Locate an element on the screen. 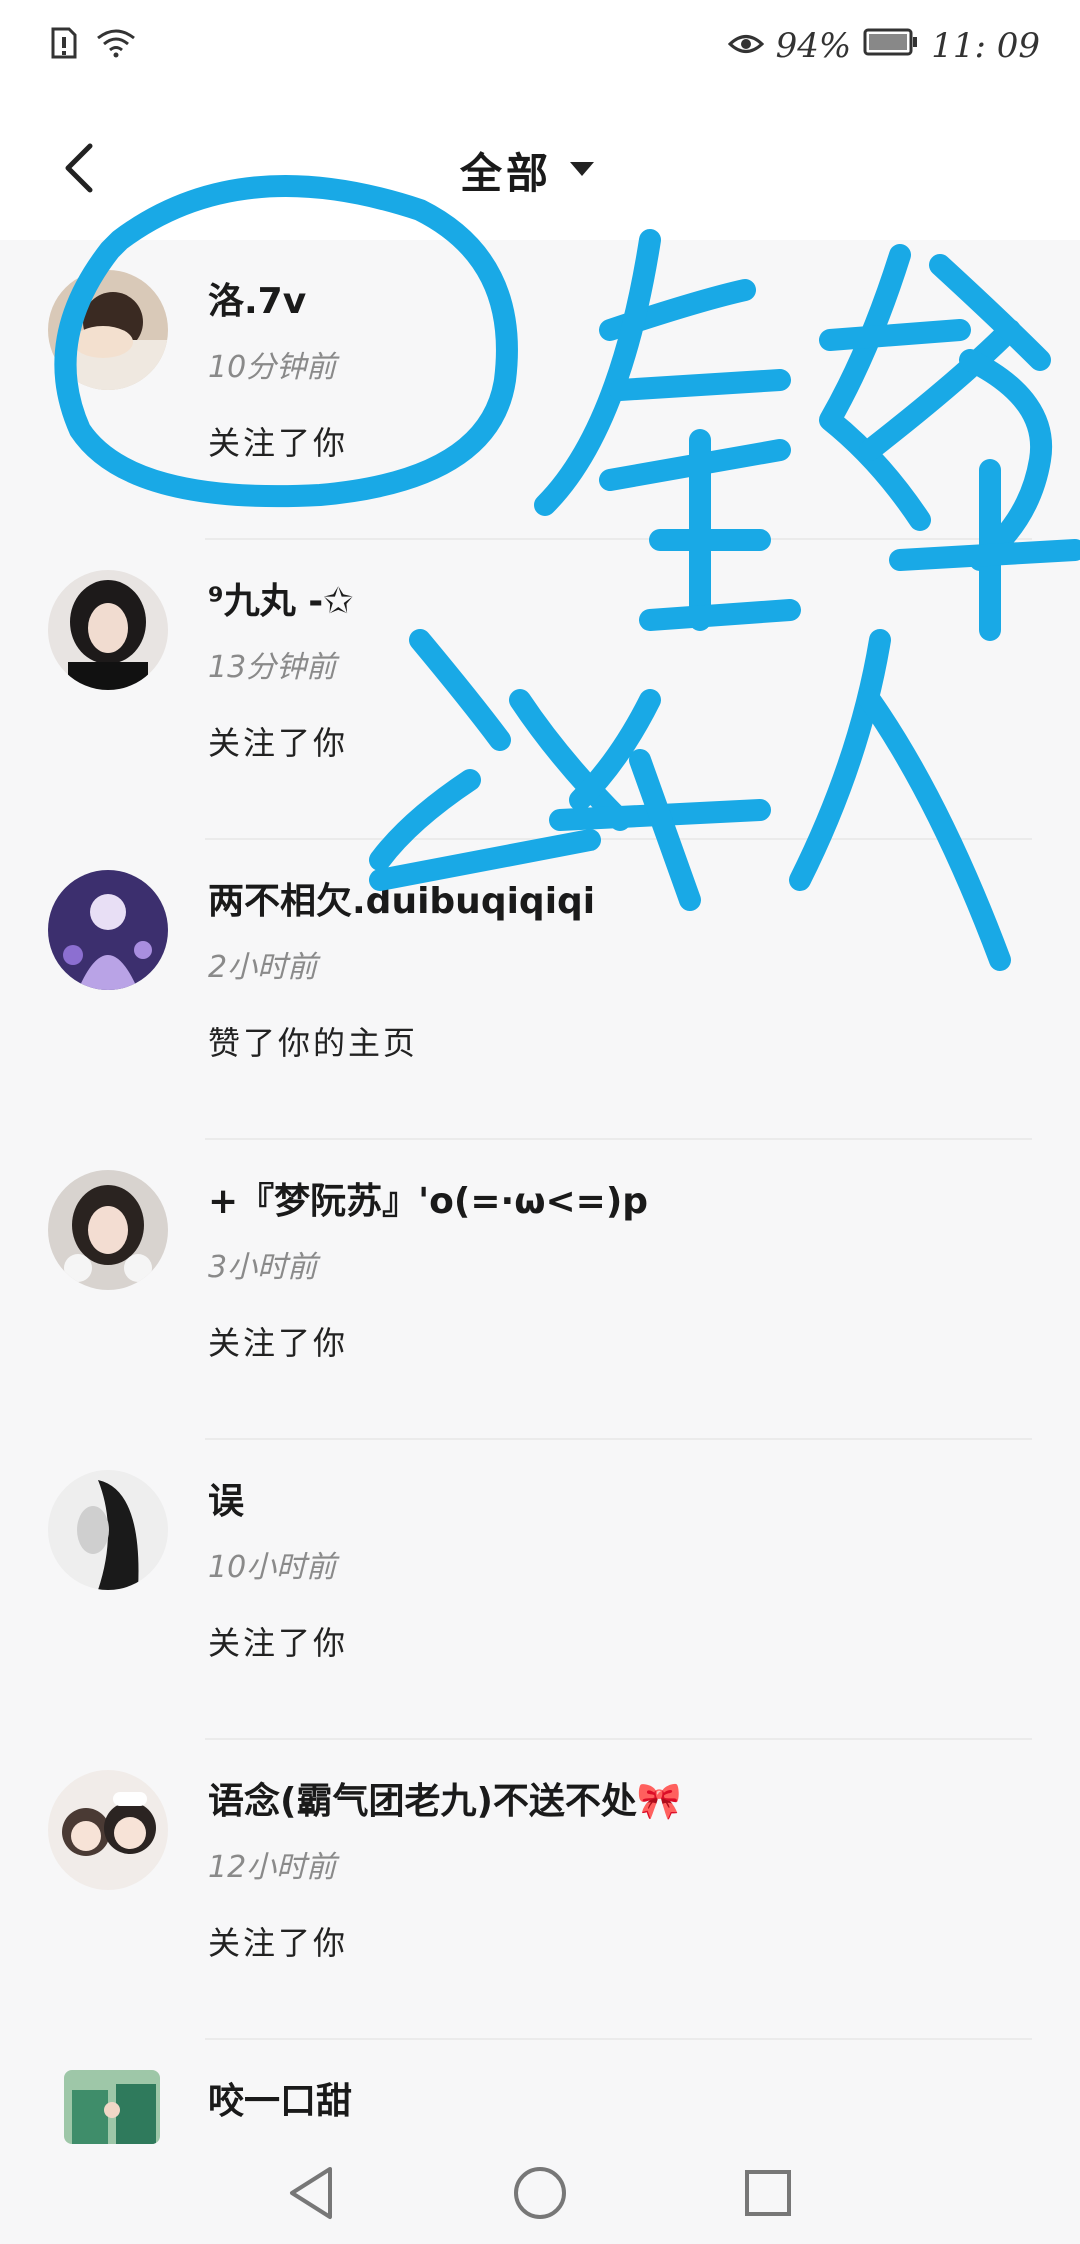 This screenshot has width=1080, height=2244. user-name: +『梦阮苏』'o(=·ω<=)p is located at coordinates (428, 1198).